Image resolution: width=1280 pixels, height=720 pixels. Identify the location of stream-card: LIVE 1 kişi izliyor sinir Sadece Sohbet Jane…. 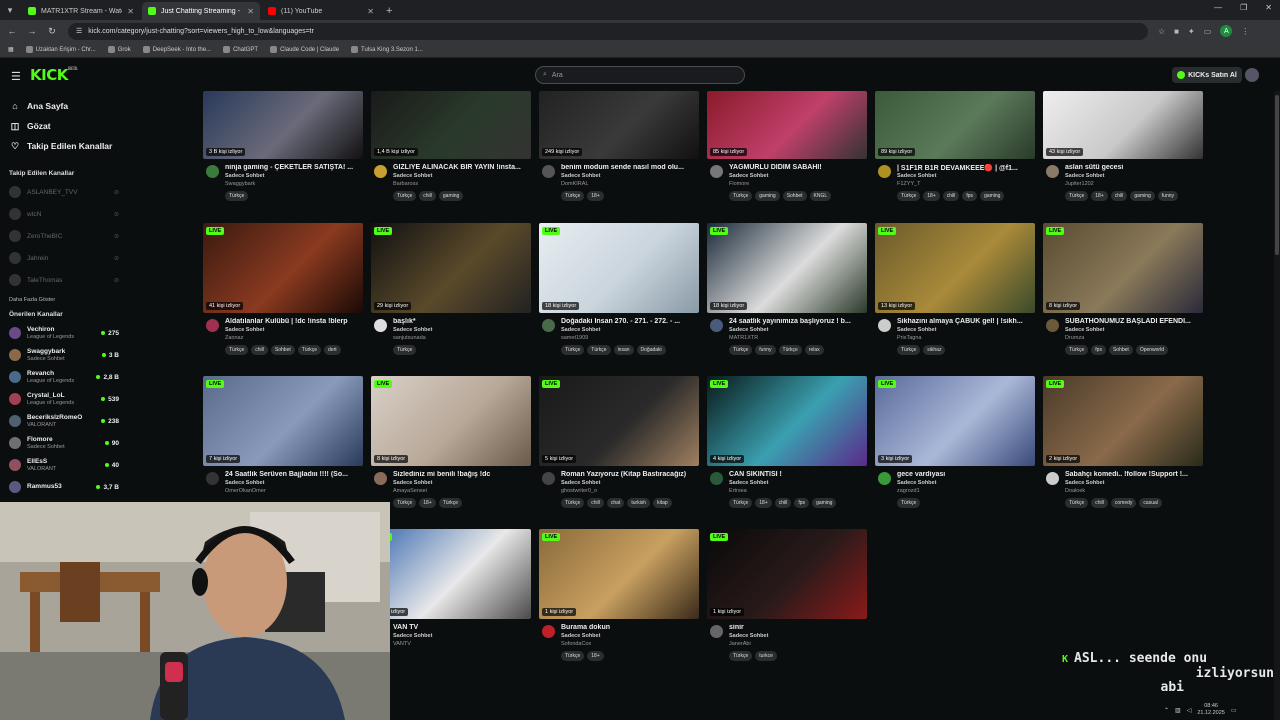
(787, 599).